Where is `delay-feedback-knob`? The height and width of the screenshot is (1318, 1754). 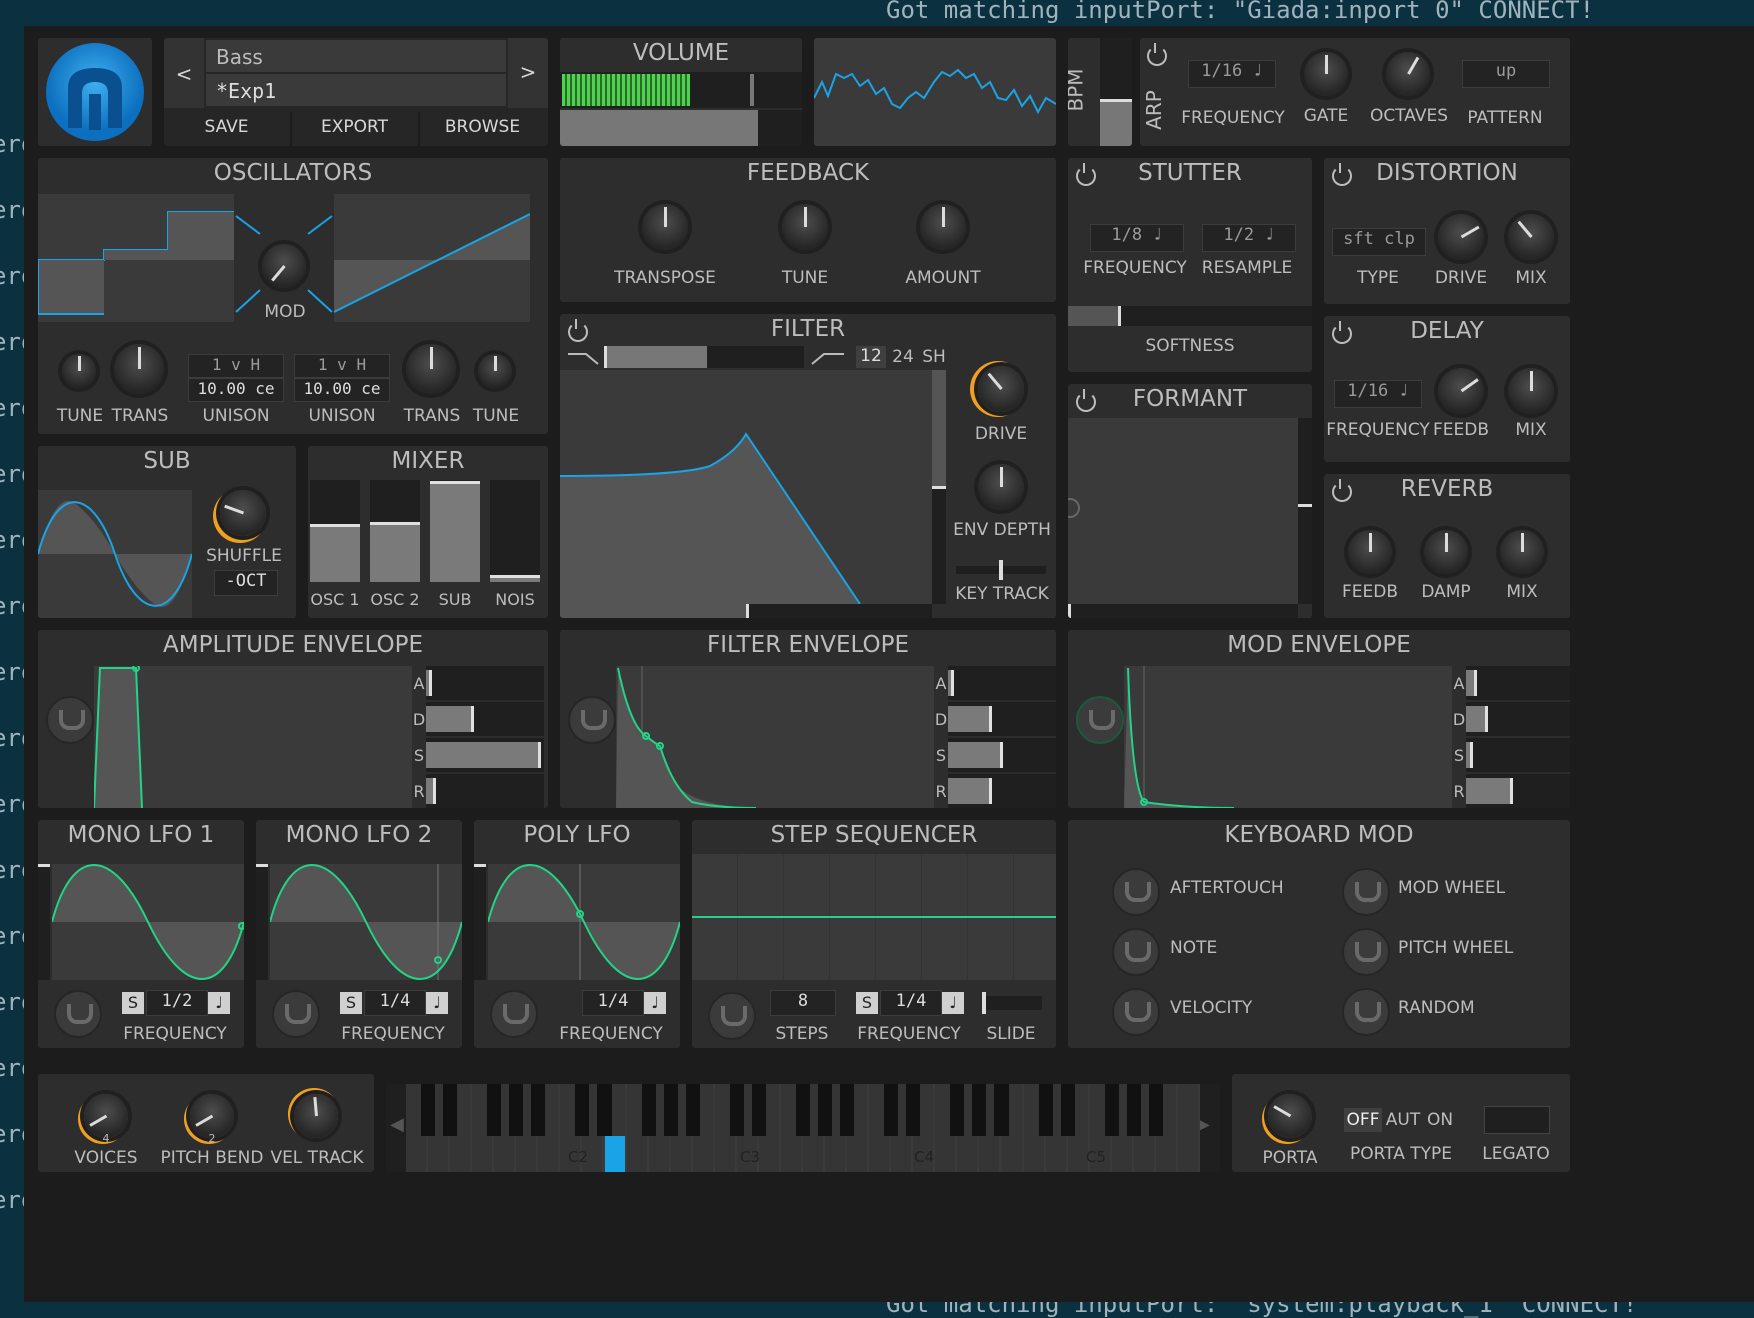 delay-feedback-knob is located at coordinates (1461, 391).